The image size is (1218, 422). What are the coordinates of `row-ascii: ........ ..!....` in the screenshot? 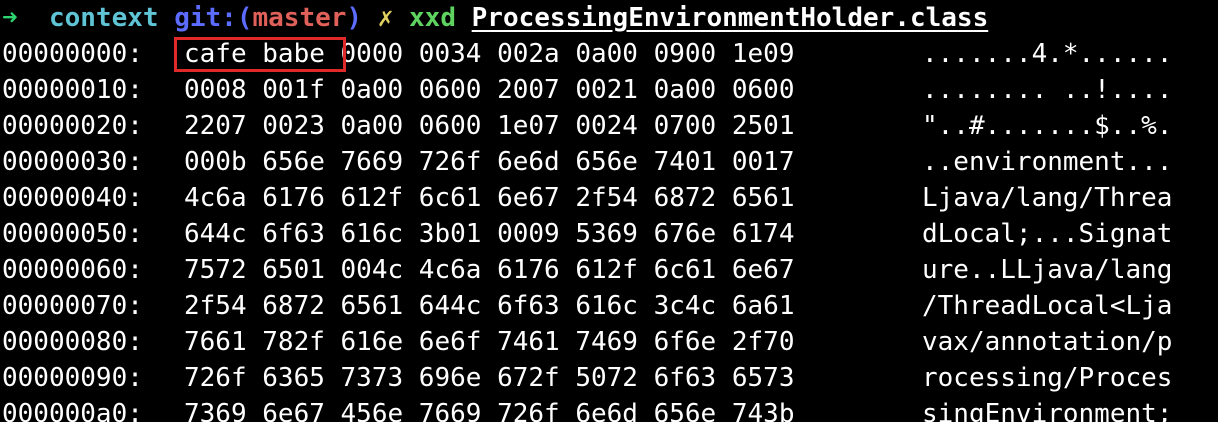 It's located at (1047, 90).